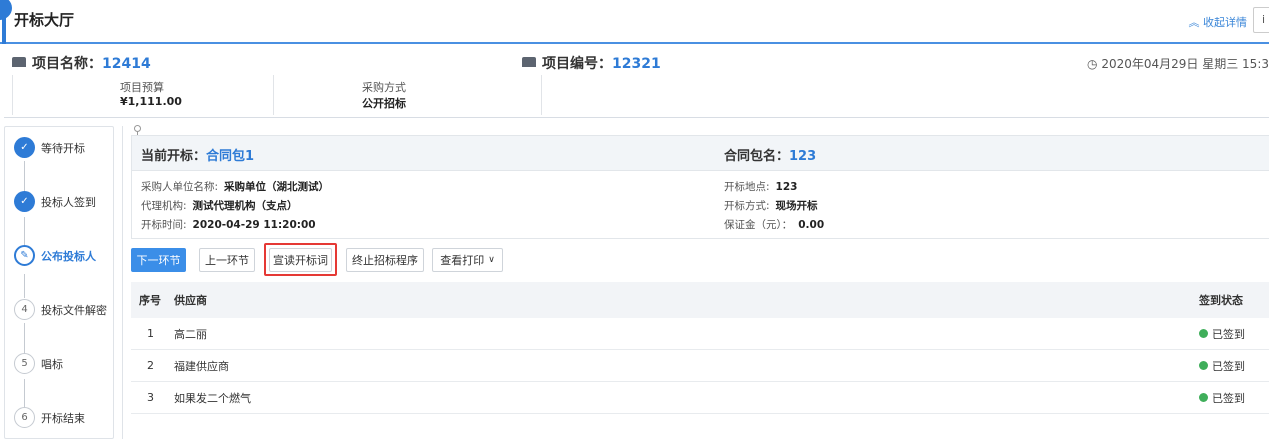 The image size is (1269, 443). What do you see at coordinates (700, 398) in the screenshot?
I see `table-row: 3 如果发二个燃气 已签到` at bounding box center [700, 398].